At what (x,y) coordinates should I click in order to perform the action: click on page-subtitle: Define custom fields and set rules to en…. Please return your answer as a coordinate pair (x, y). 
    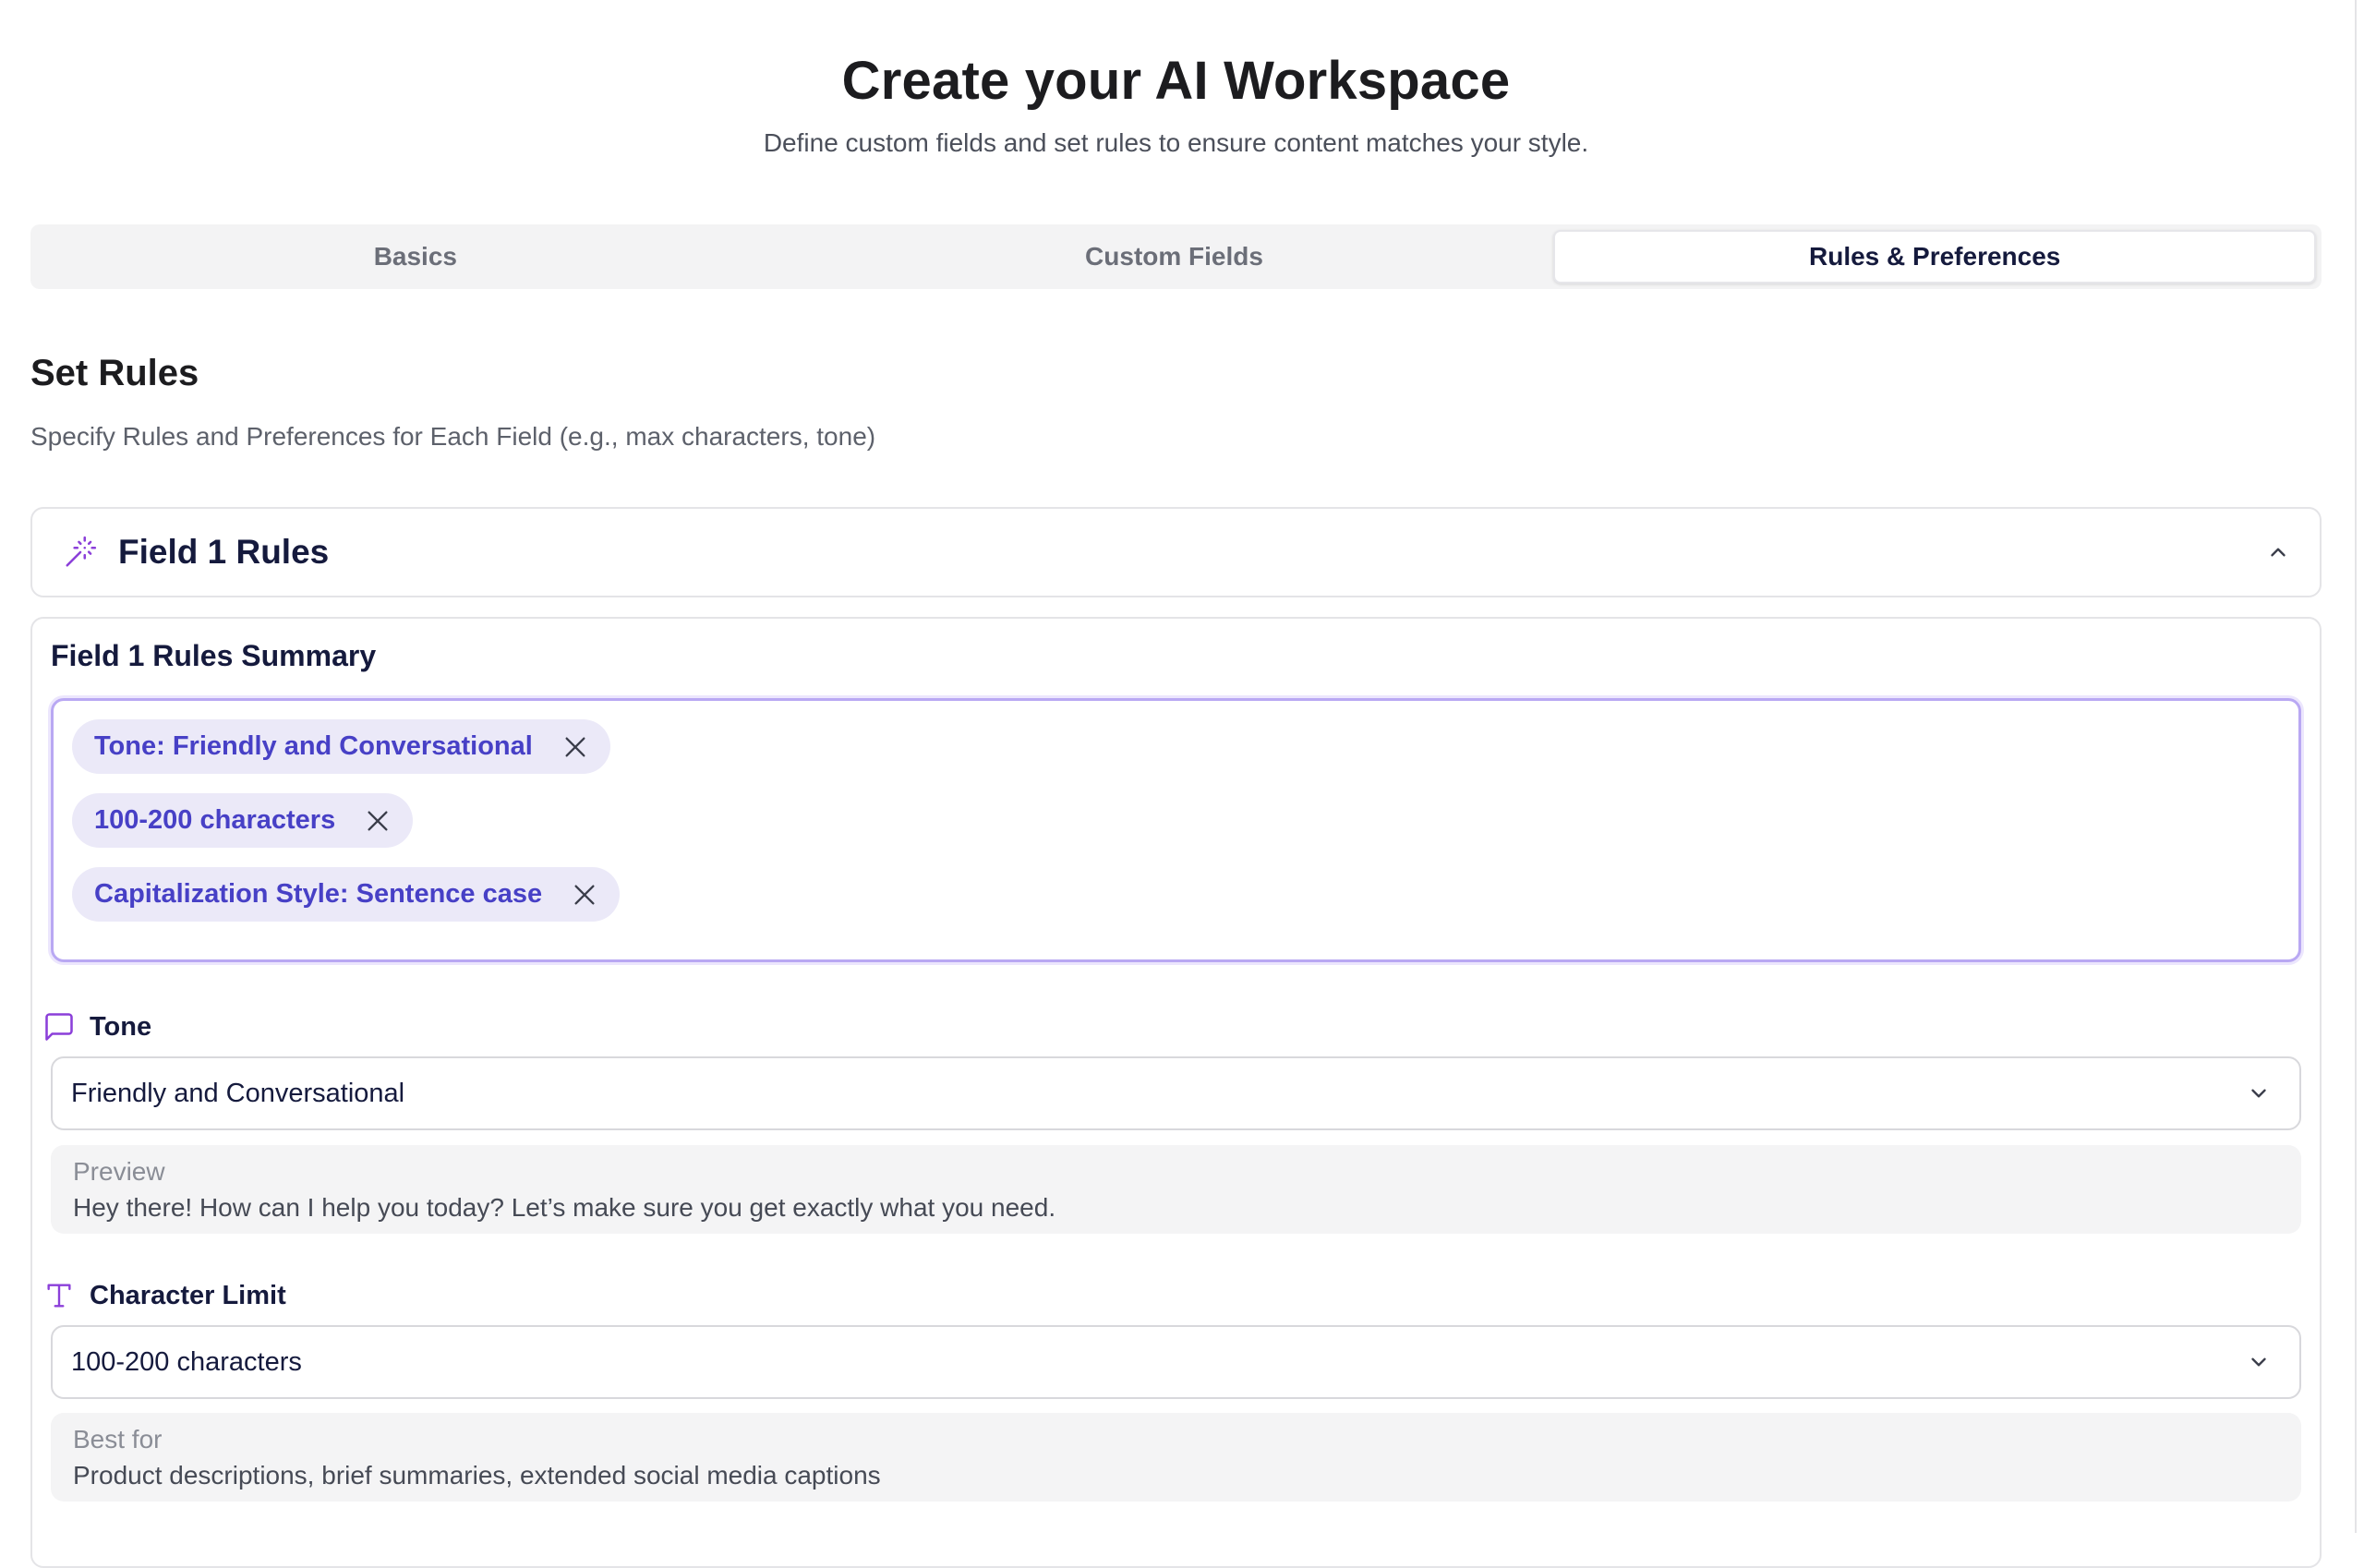
    Looking at the image, I should click on (1176, 142).